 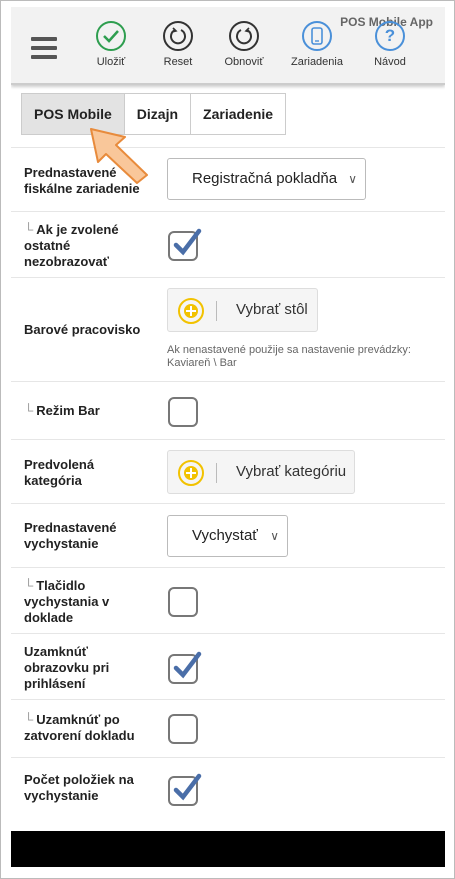 I want to click on lock-close-checkbox, so click(x=183, y=729).